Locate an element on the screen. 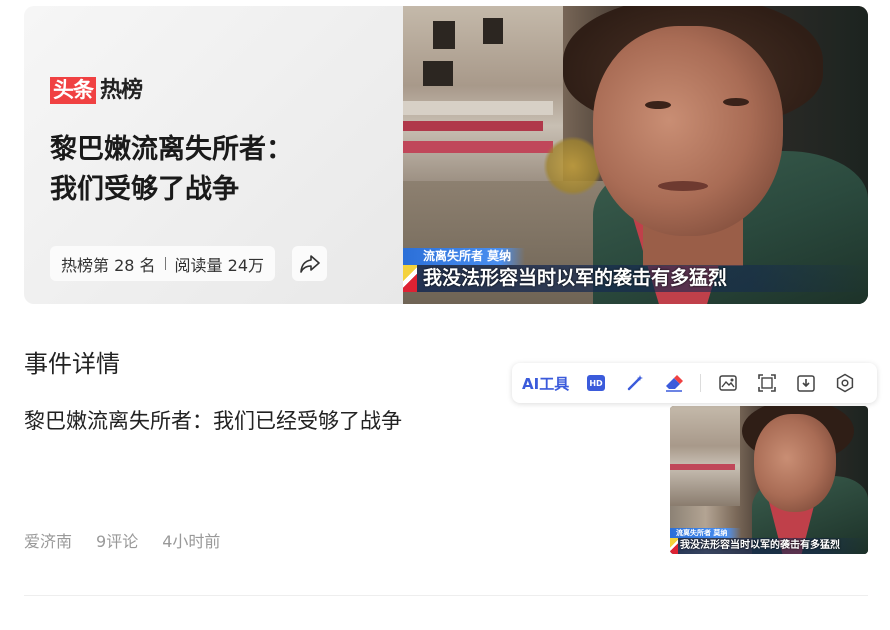 Image resolution: width=890 pixels, height=630 pixels. hd-icon: HD is located at coordinates (596, 383).